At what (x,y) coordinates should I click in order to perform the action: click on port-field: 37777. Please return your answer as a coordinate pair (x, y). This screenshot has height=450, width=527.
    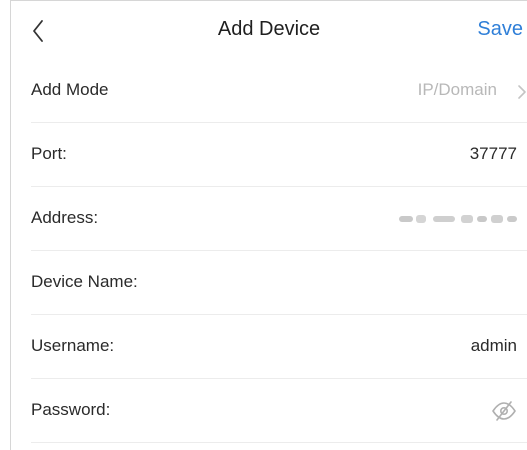
    Looking at the image, I should click on (493, 154).